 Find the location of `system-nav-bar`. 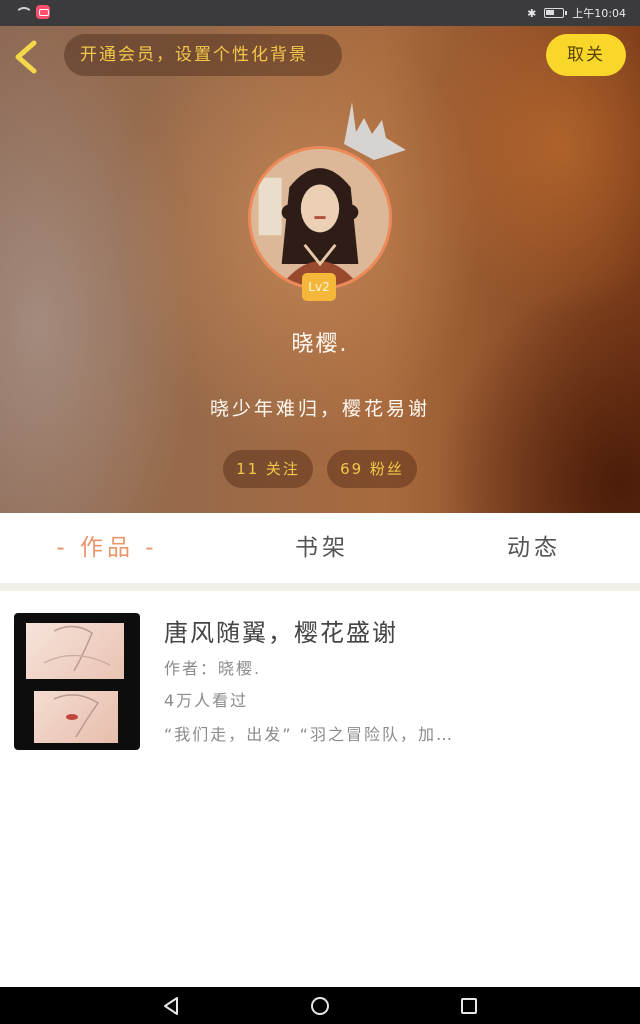

system-nav-bar is located at coordinates (320, 1005).